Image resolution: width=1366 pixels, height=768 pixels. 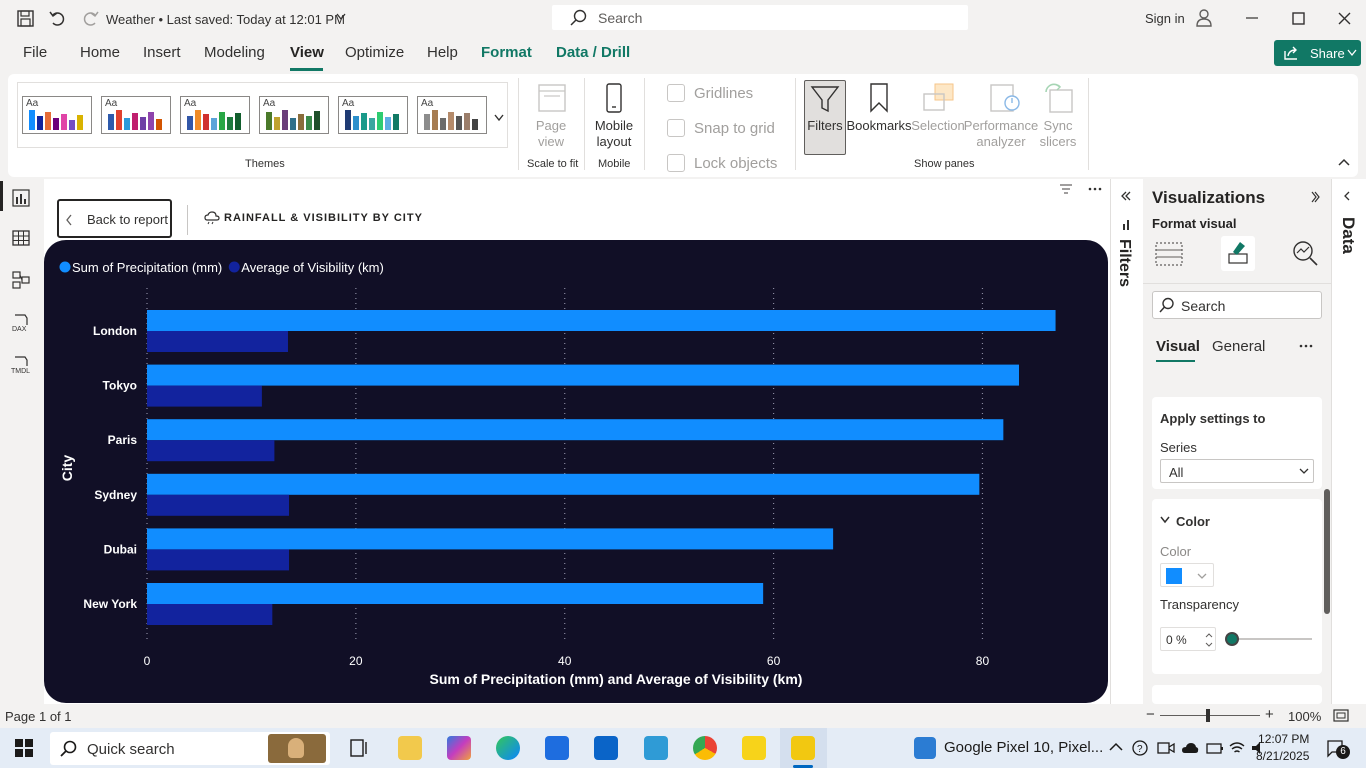 What do you see at coordinates (1126, 441) in the screenshot?
I see `filters-pane-collapsed: Filters` at bounding box center [1126, 441].